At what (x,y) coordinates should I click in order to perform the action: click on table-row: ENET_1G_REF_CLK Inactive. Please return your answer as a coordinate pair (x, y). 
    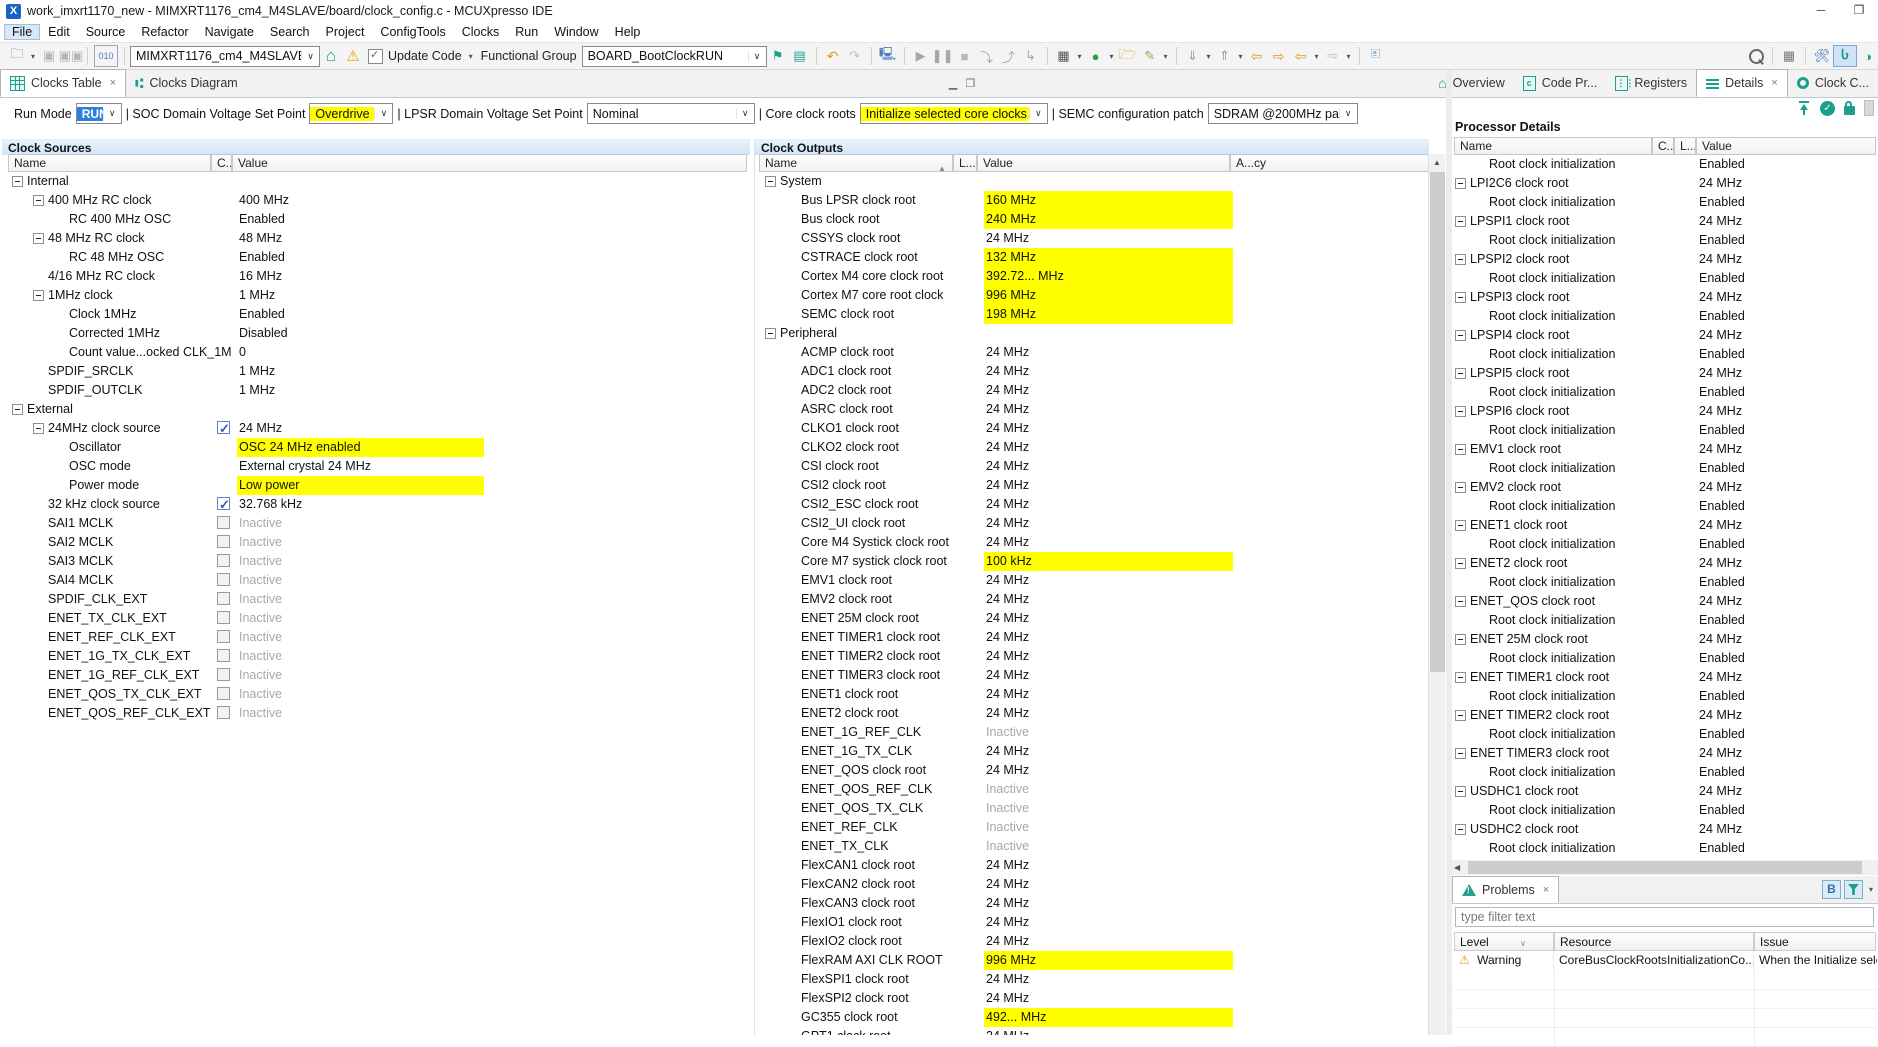
    Looking at the image, I should click on (1092, 732).